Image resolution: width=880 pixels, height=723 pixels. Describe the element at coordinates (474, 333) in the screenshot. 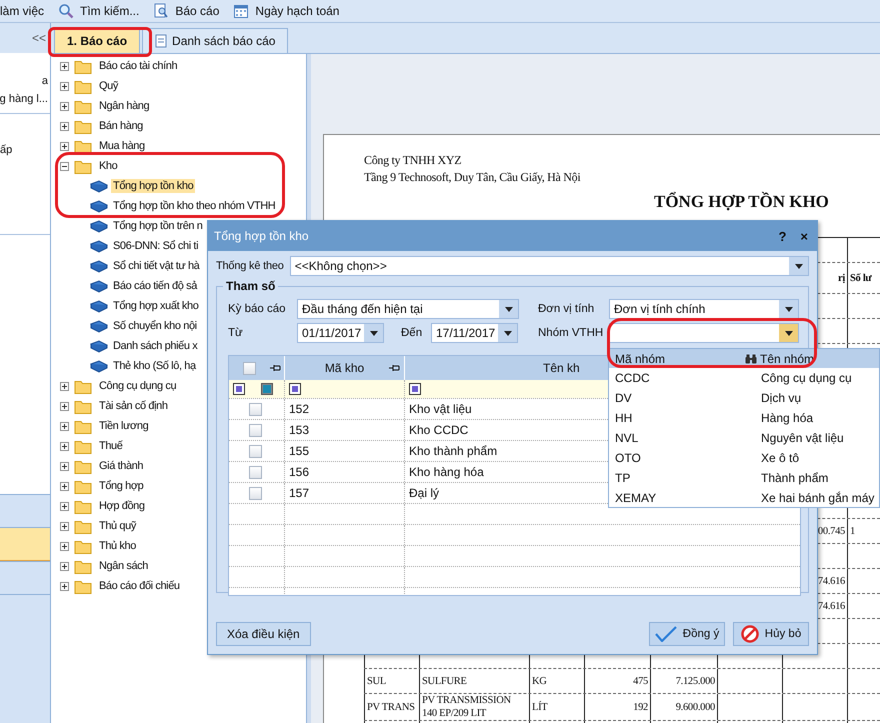

I see `date-field: 17/11/2017` at that location.